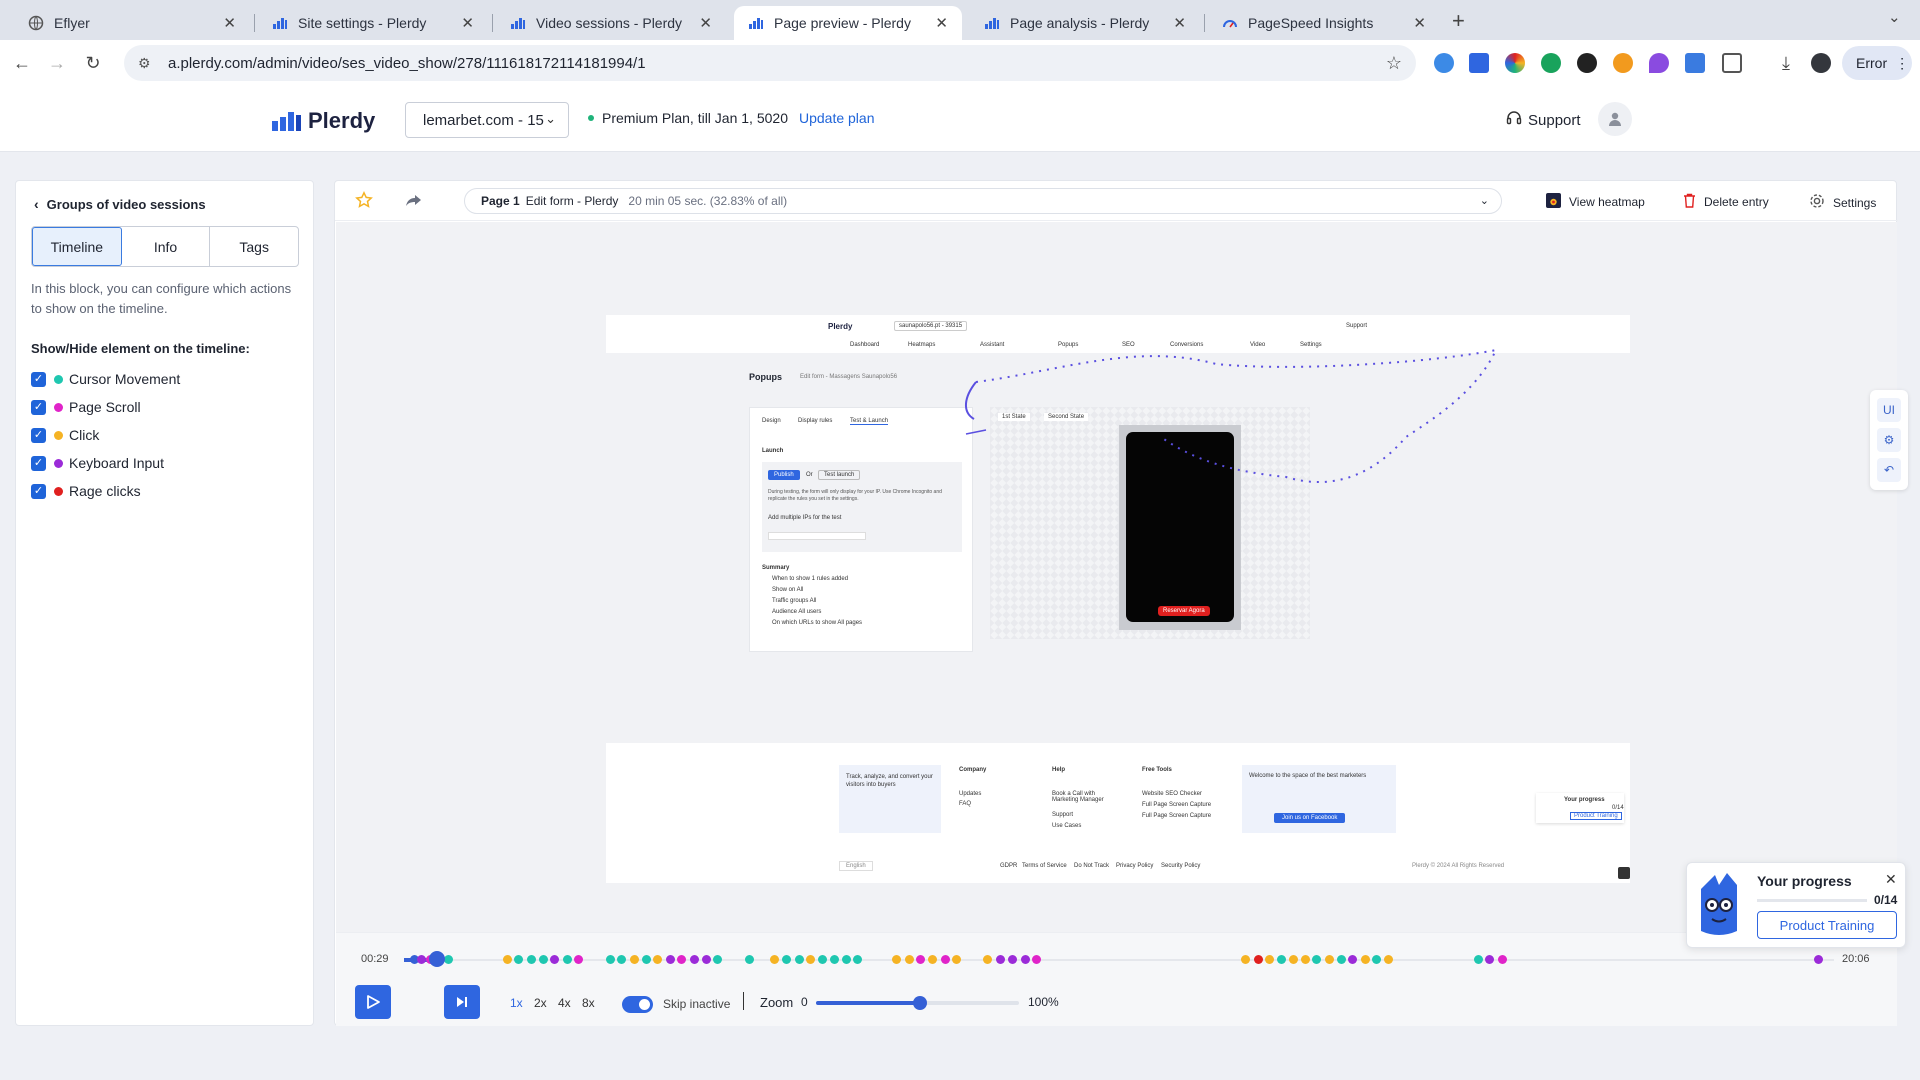 This screenshot has width=1920, height=1080. What do you see at coordinates (588, 1003) in the screenshot?
I see `speed-8x: 8x` at bounding box center [588, 1003].